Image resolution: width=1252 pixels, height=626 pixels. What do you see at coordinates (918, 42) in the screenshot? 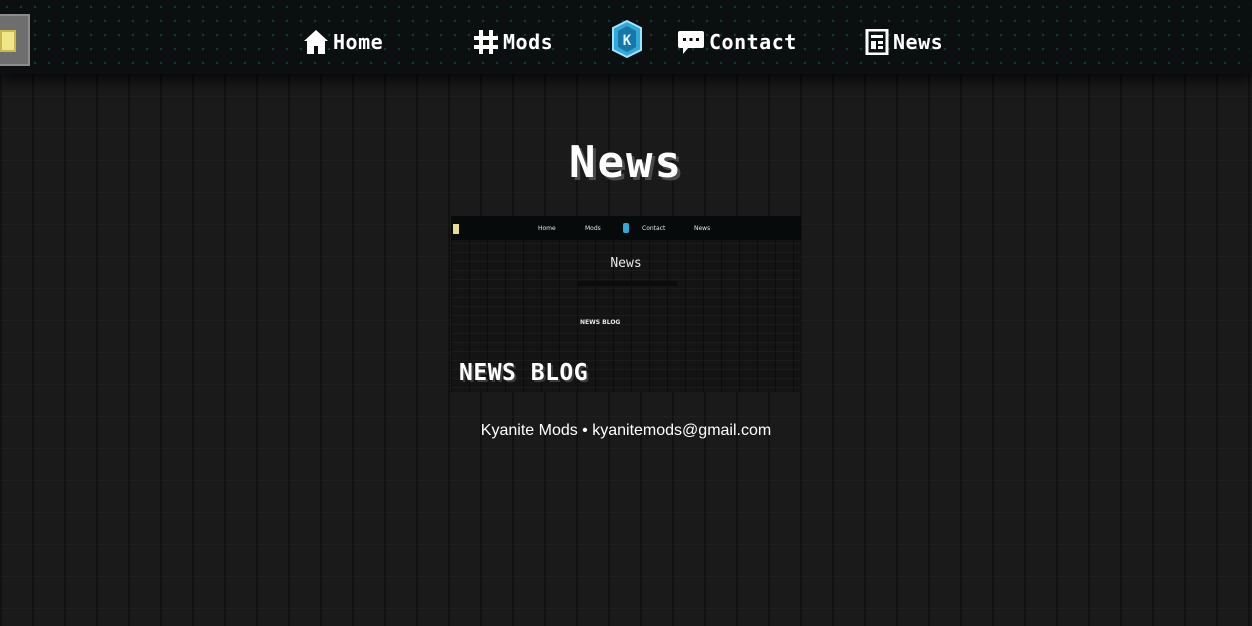
I see `nav-news-label: News` at bounding box center [918, 42].